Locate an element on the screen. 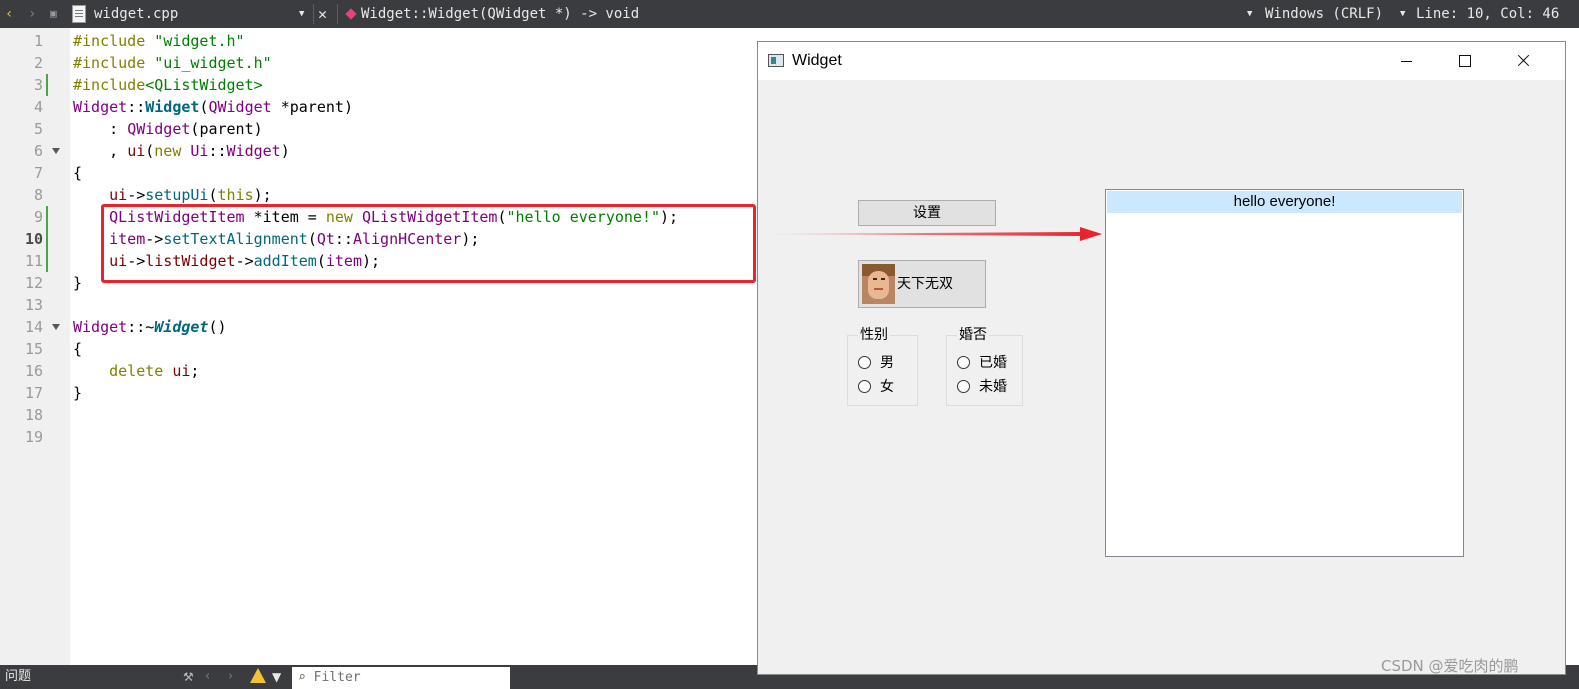 The width and height of the screenshot is (1579, 689). watermark: CSDN @爱吃肉的鹏 is located at coordinates (1450, 666).